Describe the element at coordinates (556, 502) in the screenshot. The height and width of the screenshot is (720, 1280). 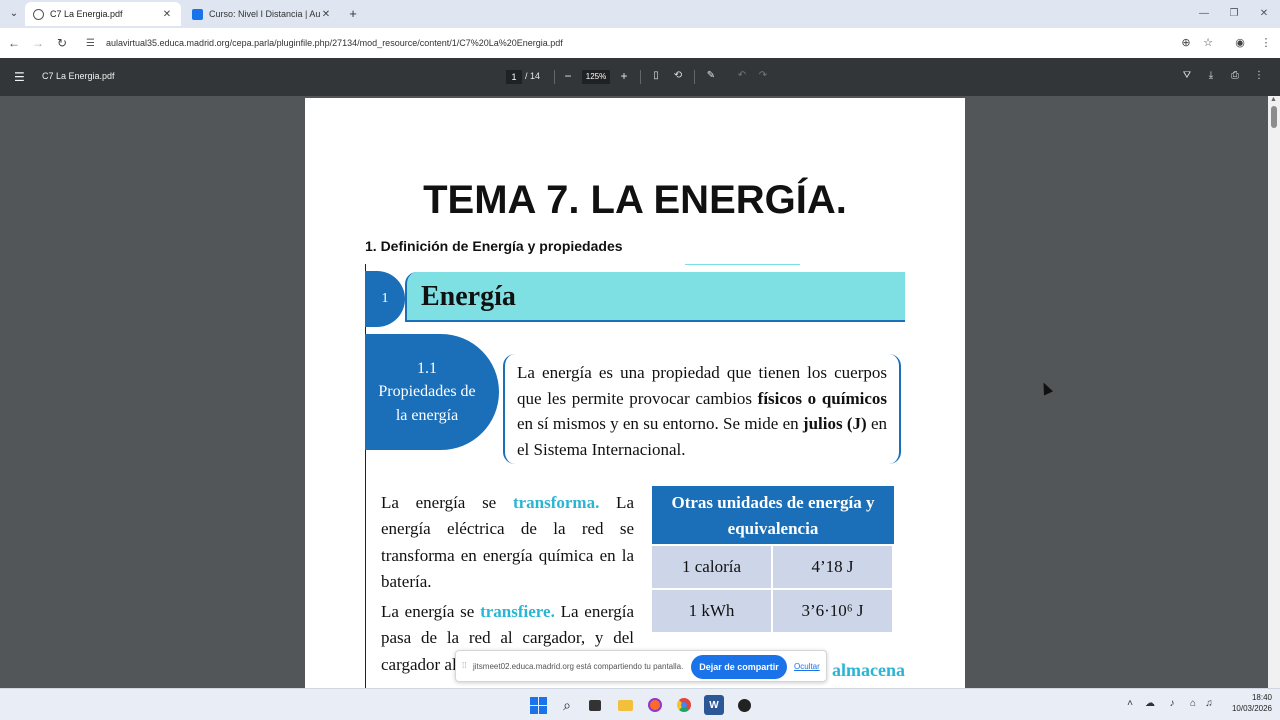
I see `keyword: transforma.` at that location.